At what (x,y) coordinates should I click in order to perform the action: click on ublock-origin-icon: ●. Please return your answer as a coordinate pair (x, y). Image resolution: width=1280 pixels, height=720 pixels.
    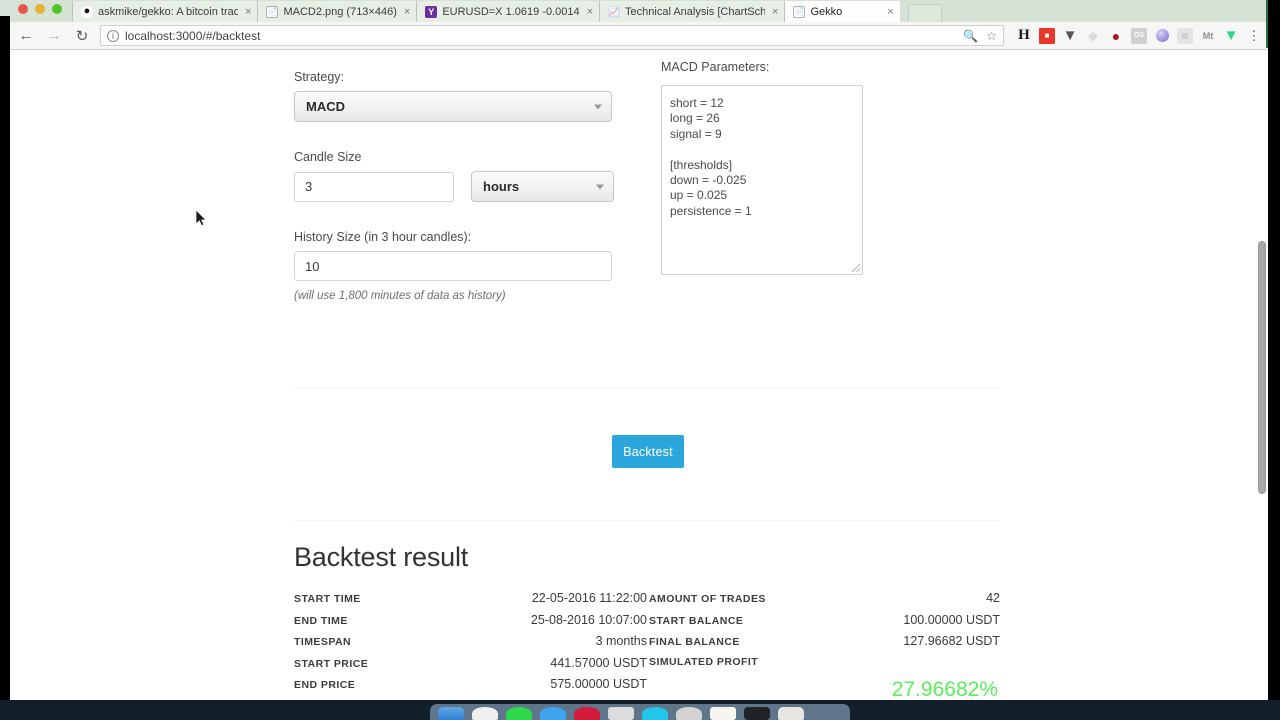
    Looking at the image, I should click on (1116, 36).